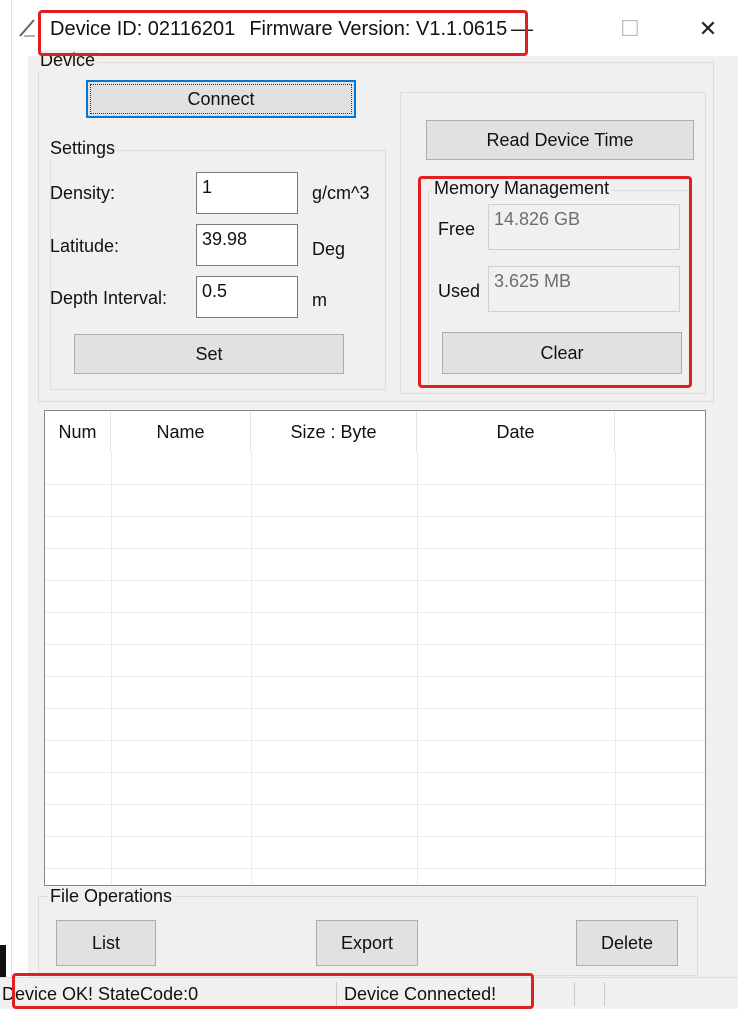 The image size is (738, 1009). What do you see at coordinates (83, 148) in the screenshot?
I see `settings-group-label: Settings` at bounding box center [83, 148].